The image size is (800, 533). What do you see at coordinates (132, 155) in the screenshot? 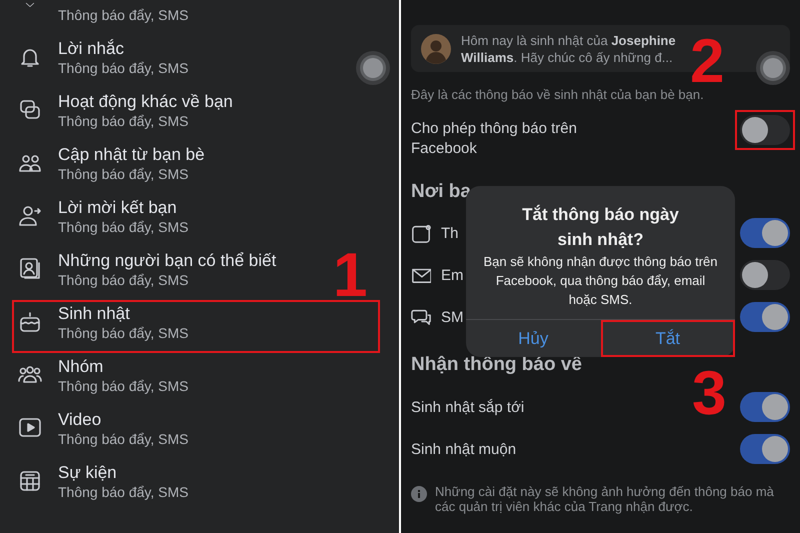
I see `setting-title: Cập nhật từ bạn bè` at bounding box center [132, 155].